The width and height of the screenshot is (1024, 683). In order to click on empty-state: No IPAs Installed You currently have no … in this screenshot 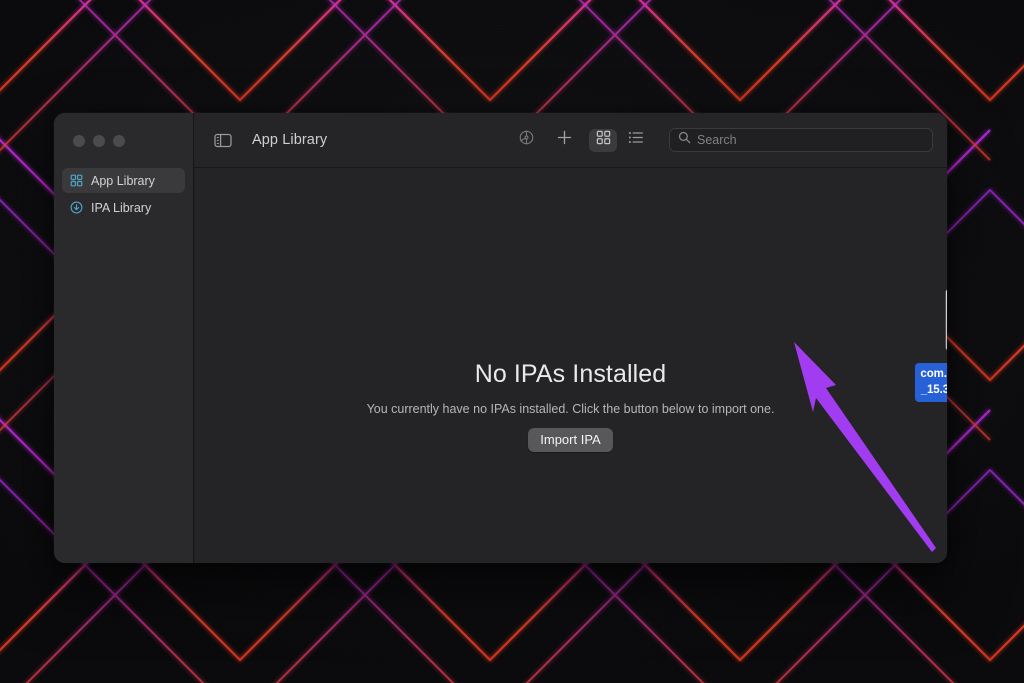, I will do `click(570, 406)`.